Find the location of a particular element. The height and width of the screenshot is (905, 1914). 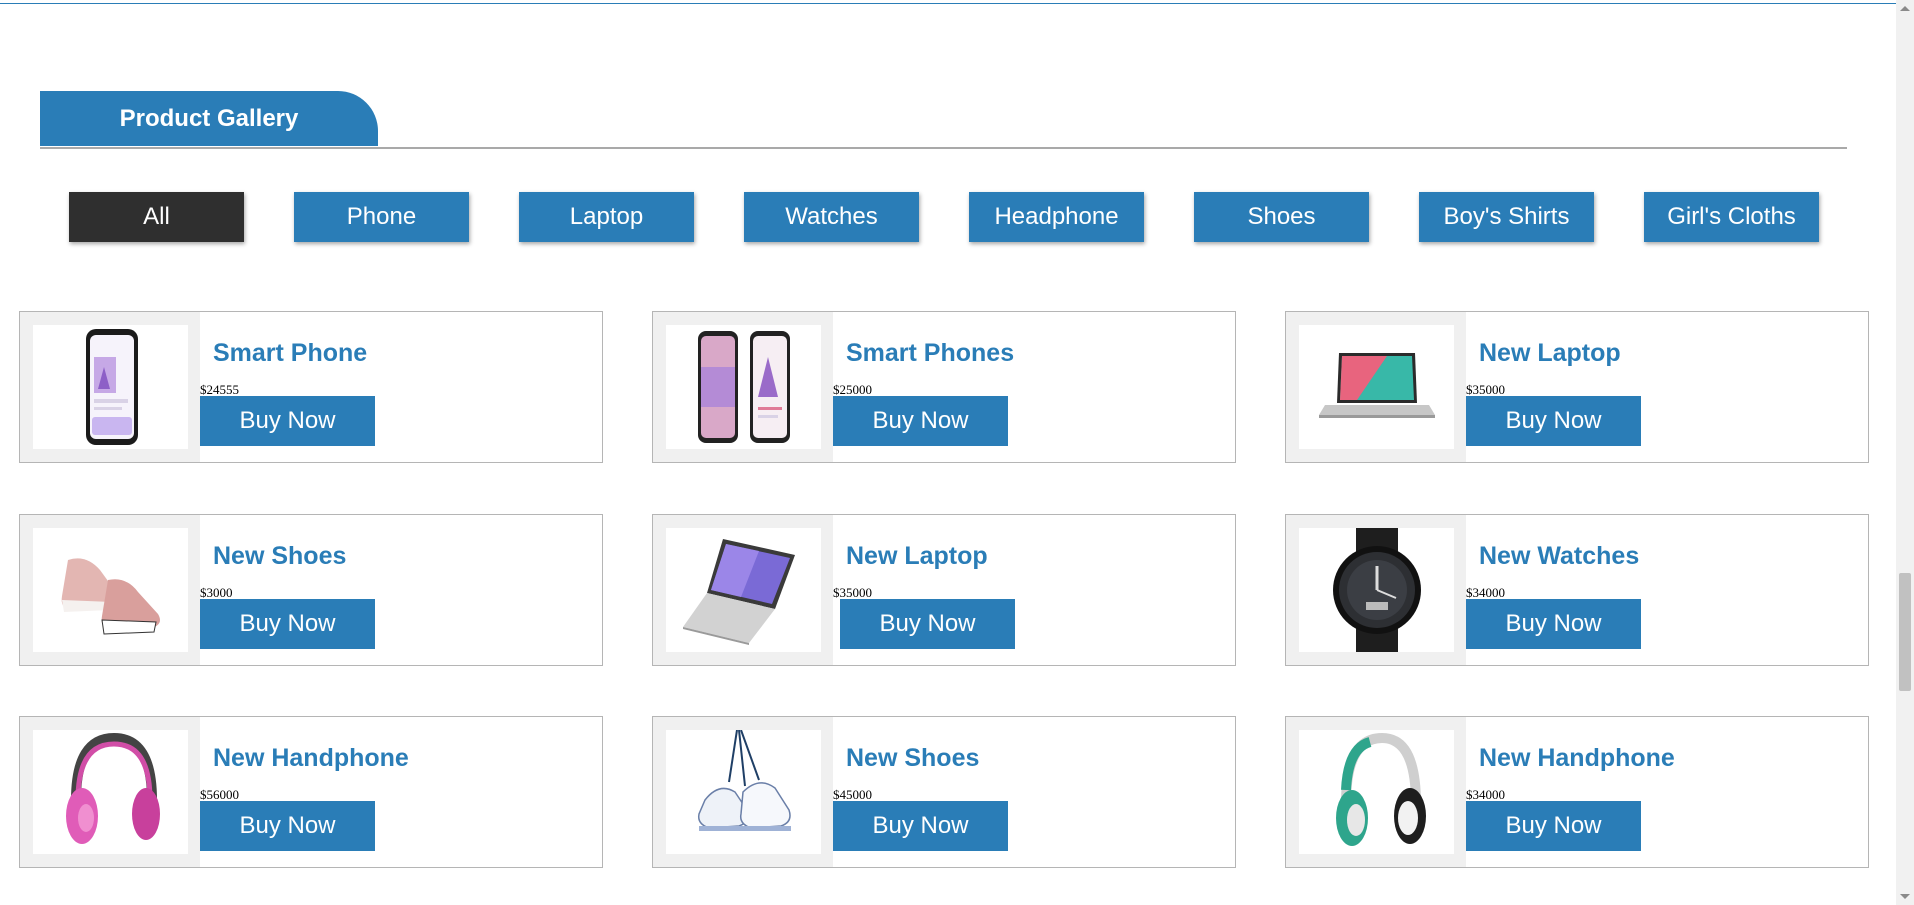

filter-headphone-button: Headphone is located at coordinates (1056, 217).